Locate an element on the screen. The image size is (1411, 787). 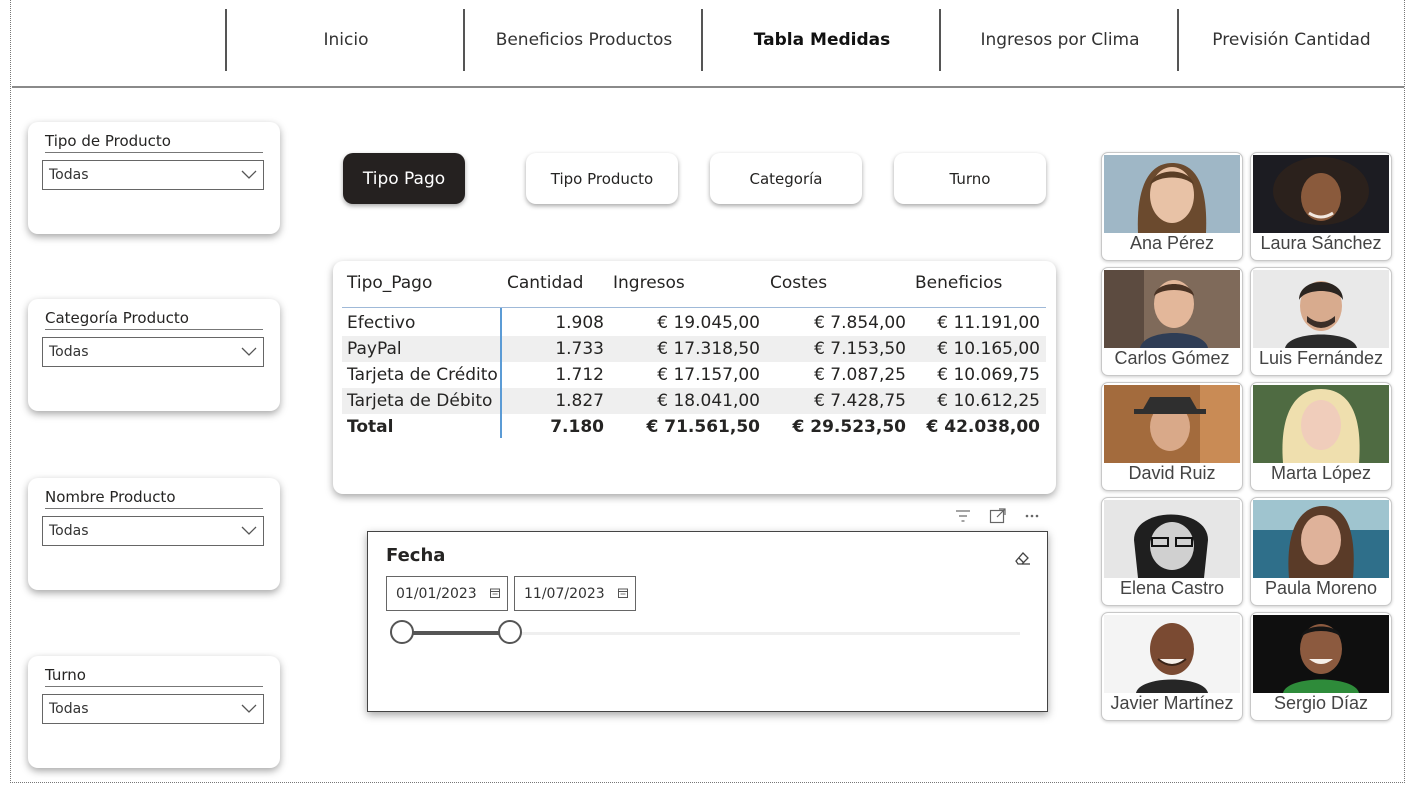
table-cell: € 71.561,50 is located at coordinates (703, 427).